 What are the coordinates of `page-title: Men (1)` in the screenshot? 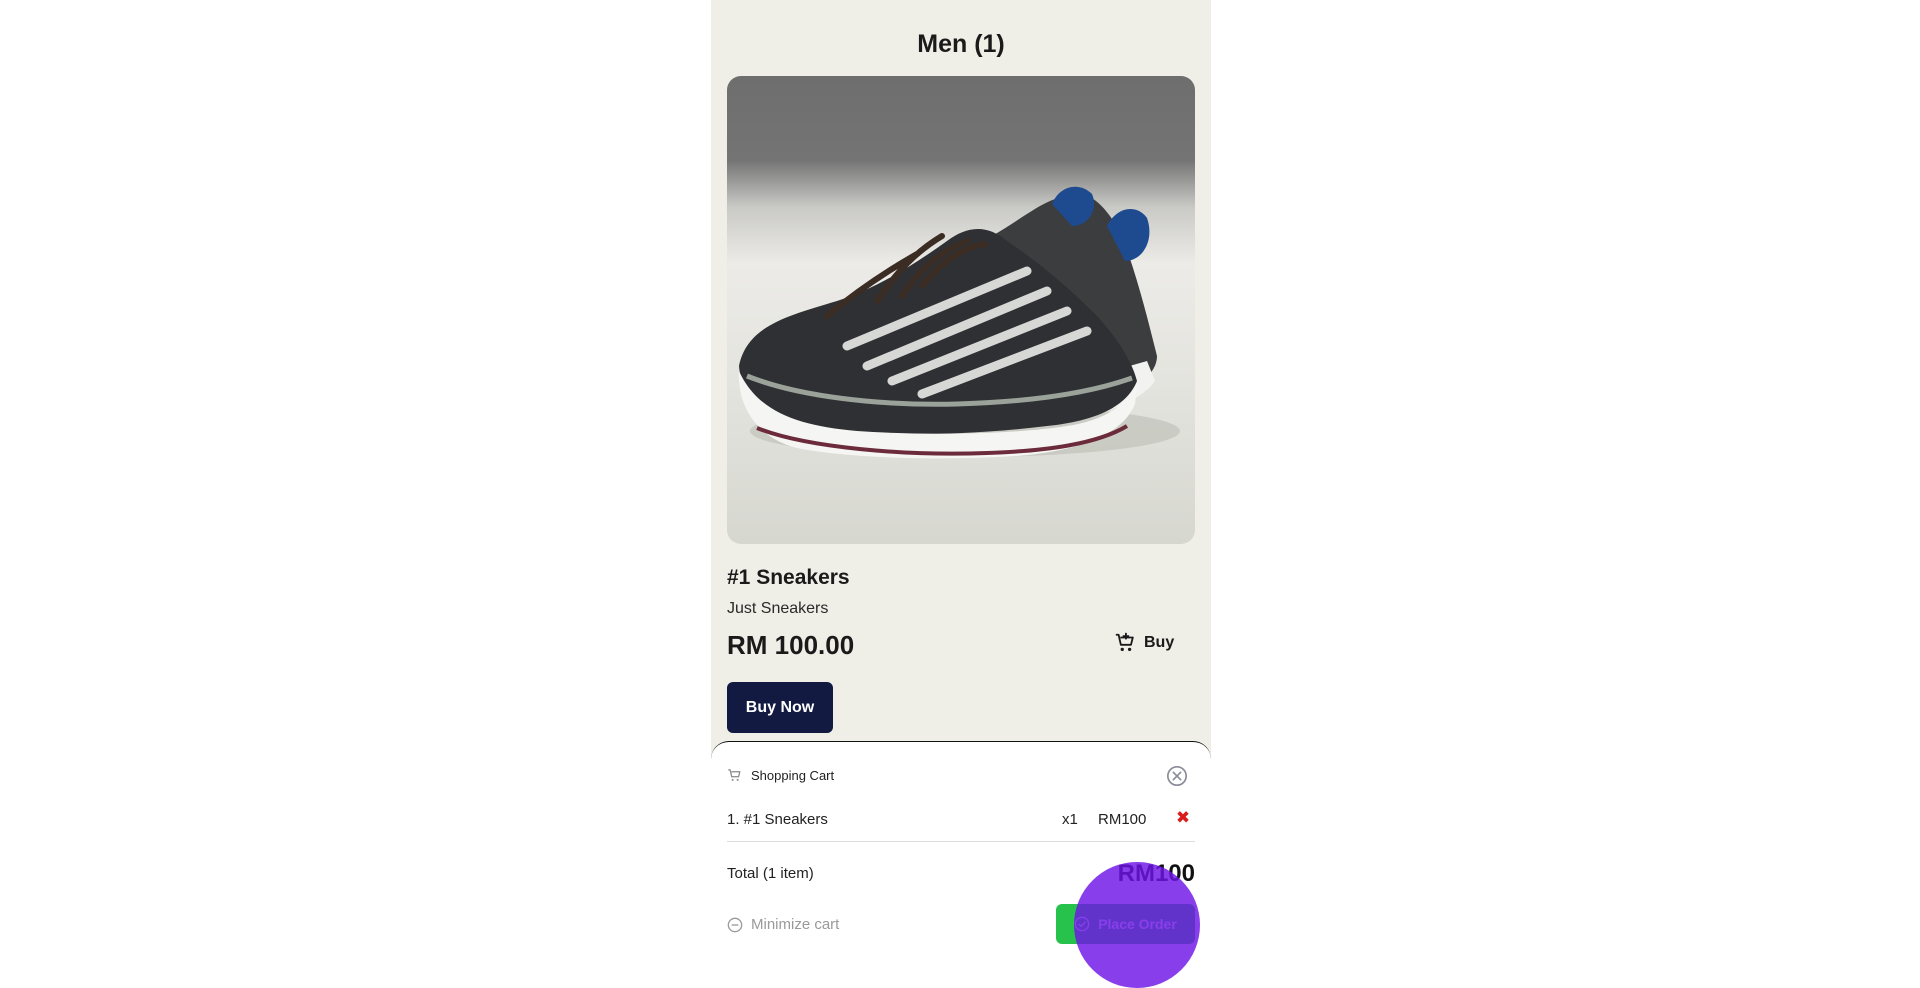 It's located at (961, 44).